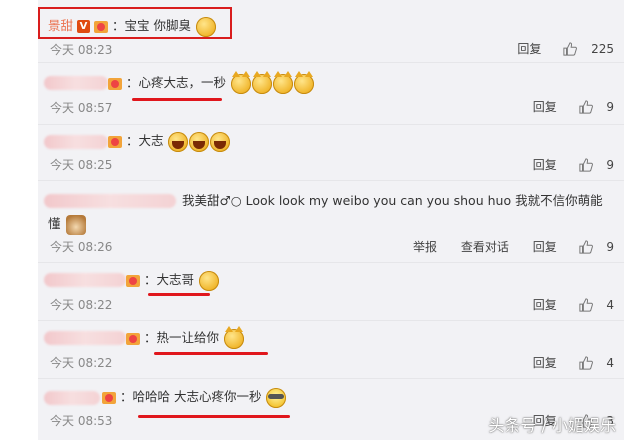 This screenshot has height=440, width=624. What do you see at coordinates (144, 140) in the screenshot?
I see `comment-text: ：大志` at bounding box center [144, 140].